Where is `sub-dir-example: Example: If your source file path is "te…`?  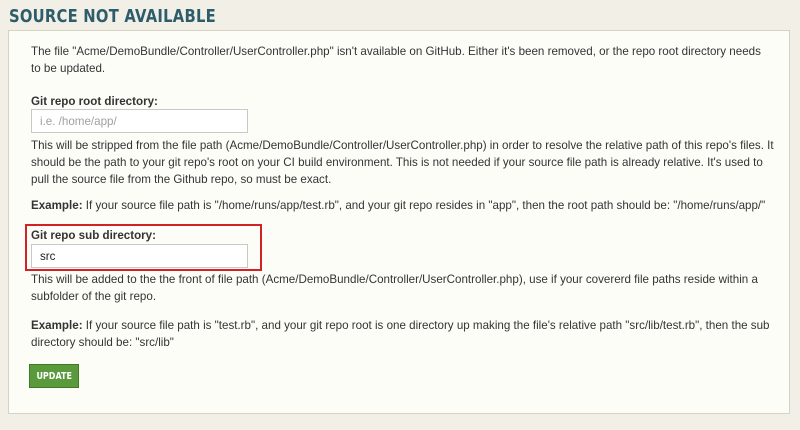 sub-dir-example: Example: If your source file path is "te… is located at coordinates (403, 334).